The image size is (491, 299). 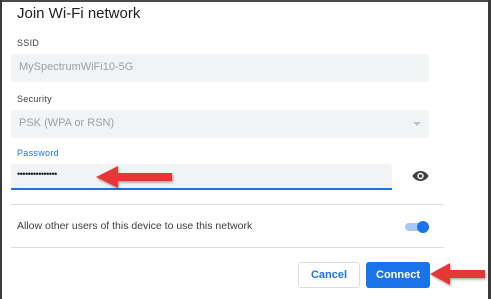 I want to click on cancel-button: Cancel, so click(x=329, y=275).